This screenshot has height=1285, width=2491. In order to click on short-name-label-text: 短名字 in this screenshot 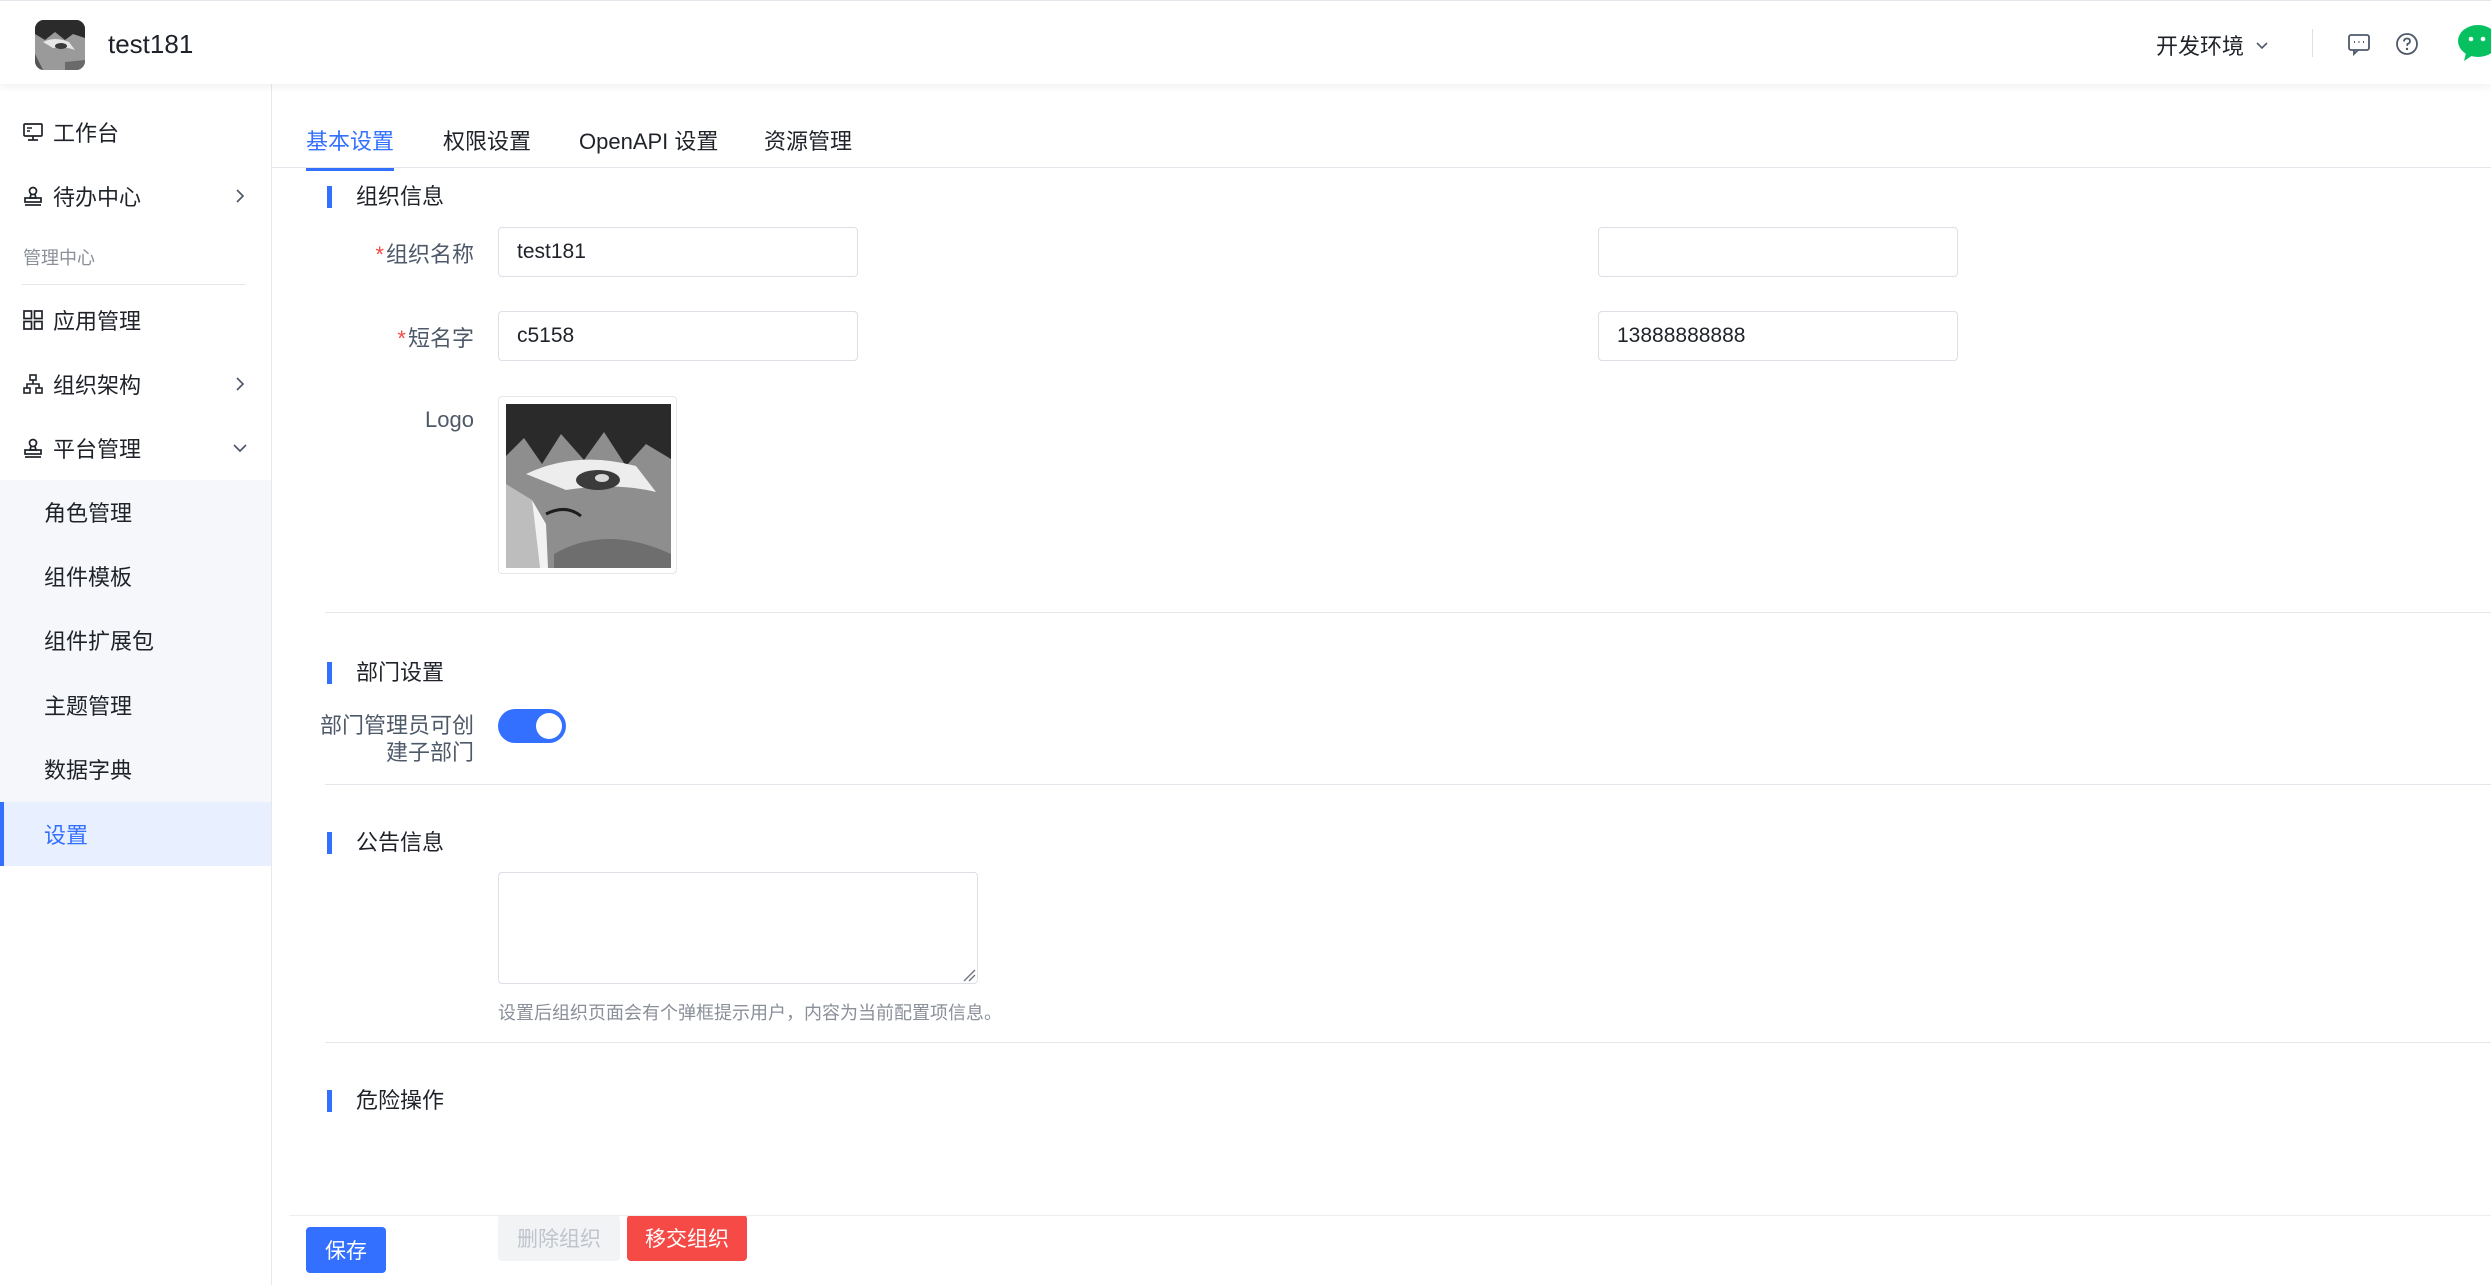, I will do `click(440, 338)`.